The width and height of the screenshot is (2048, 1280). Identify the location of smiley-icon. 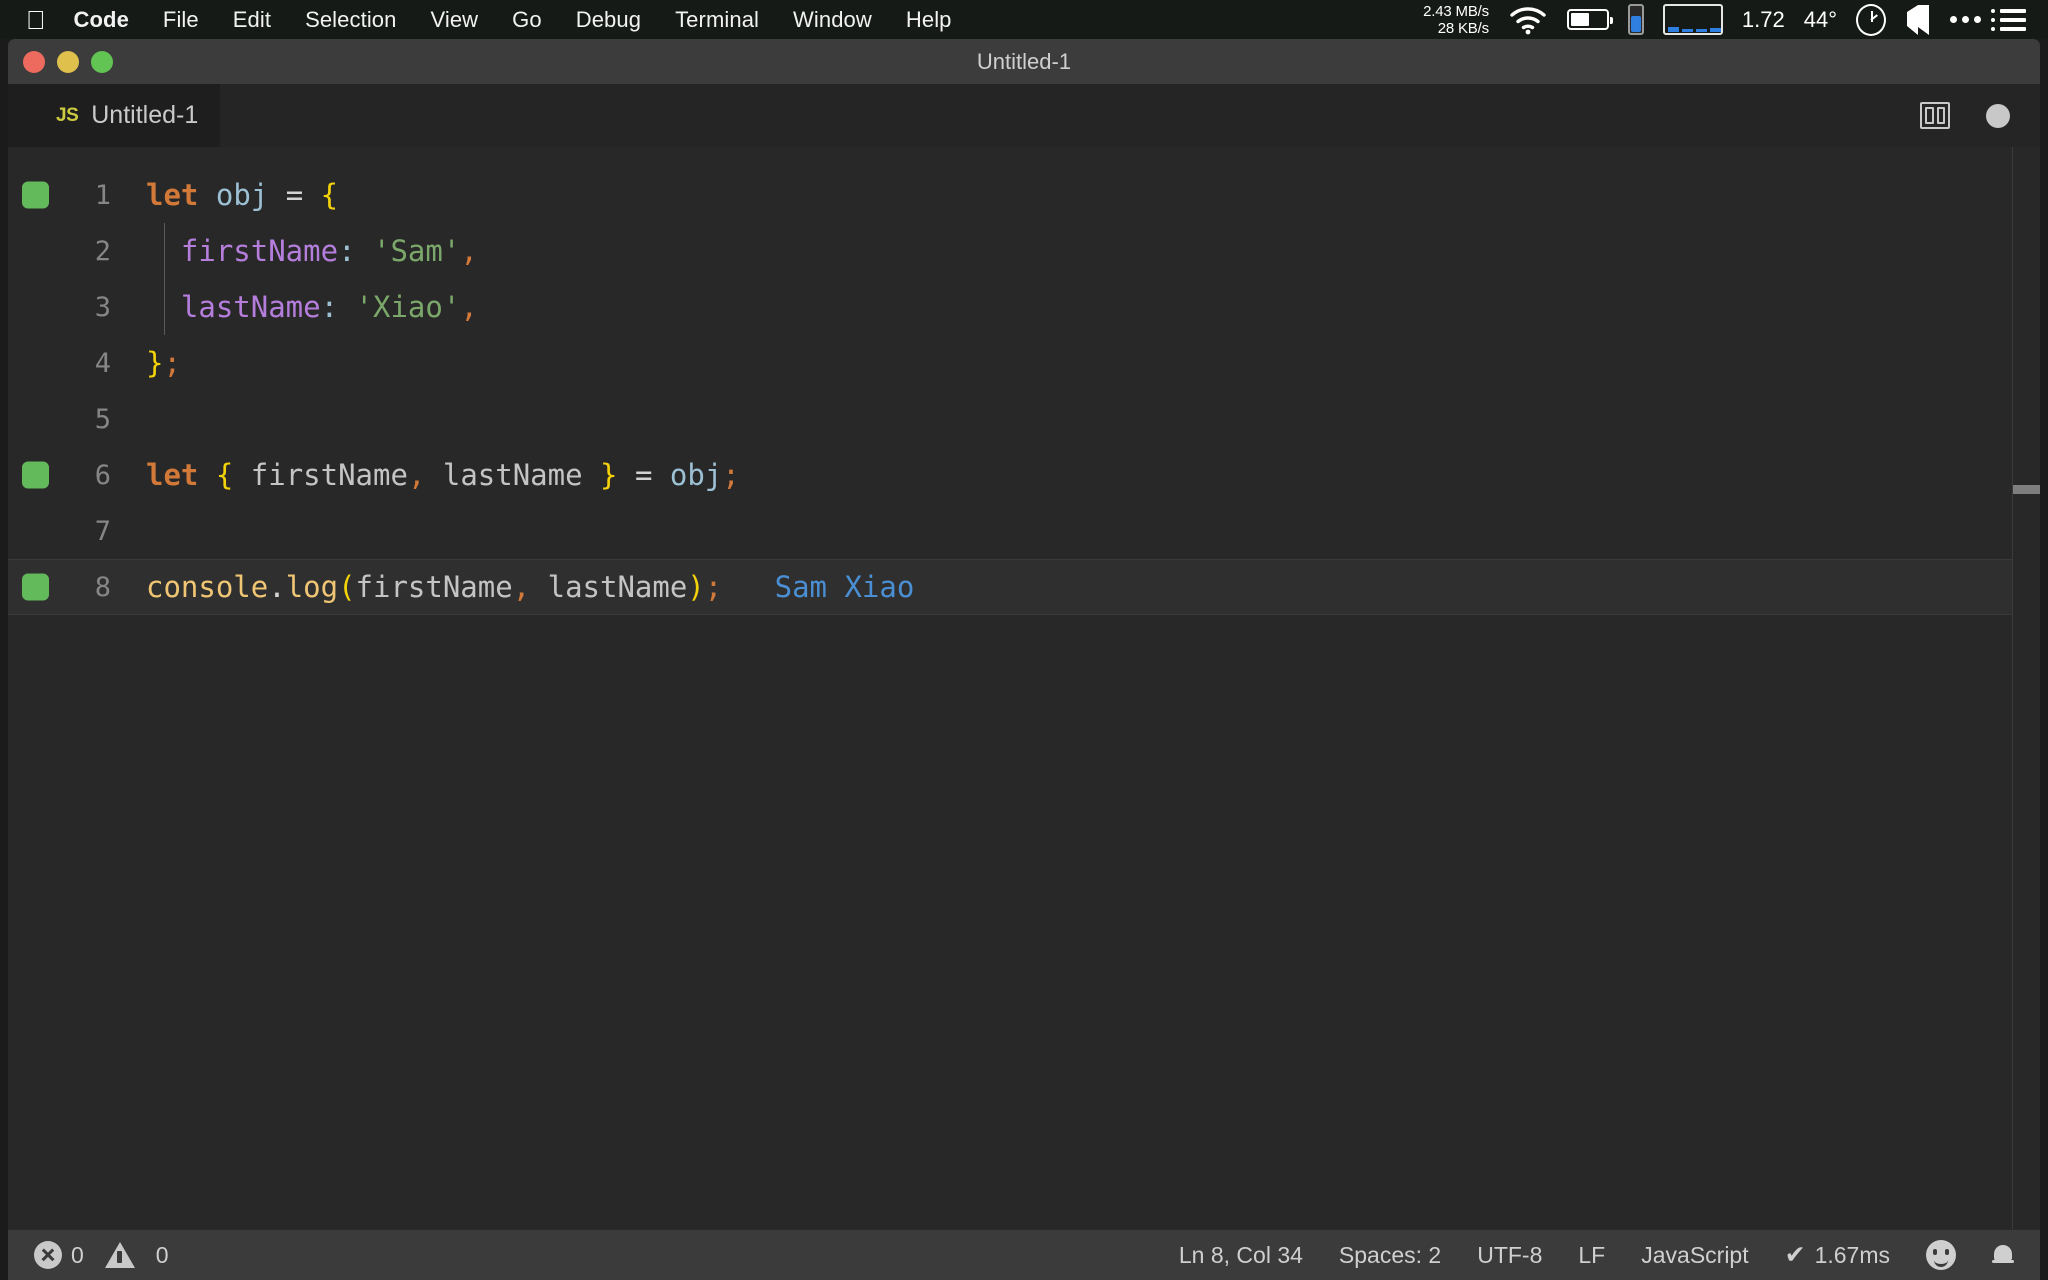
(1941, 1255).